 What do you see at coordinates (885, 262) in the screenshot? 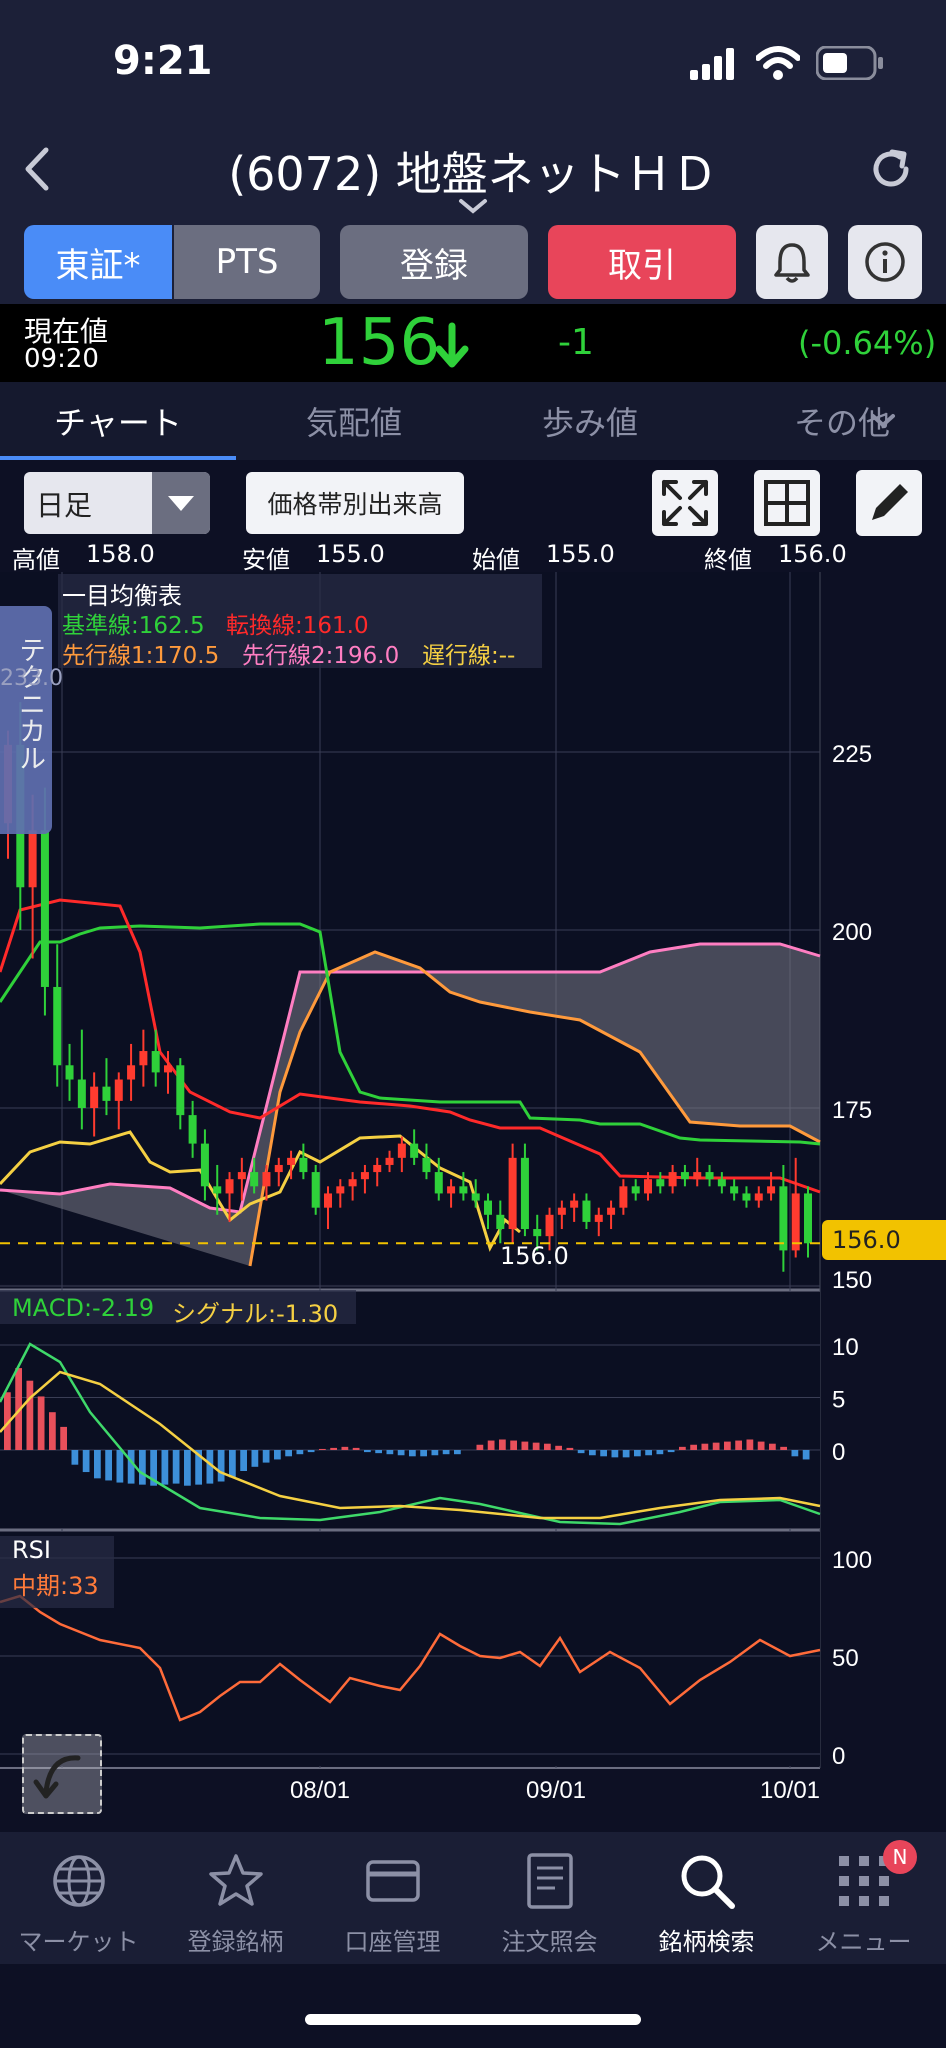
I see `info-button` at bounding box center [885, 262].